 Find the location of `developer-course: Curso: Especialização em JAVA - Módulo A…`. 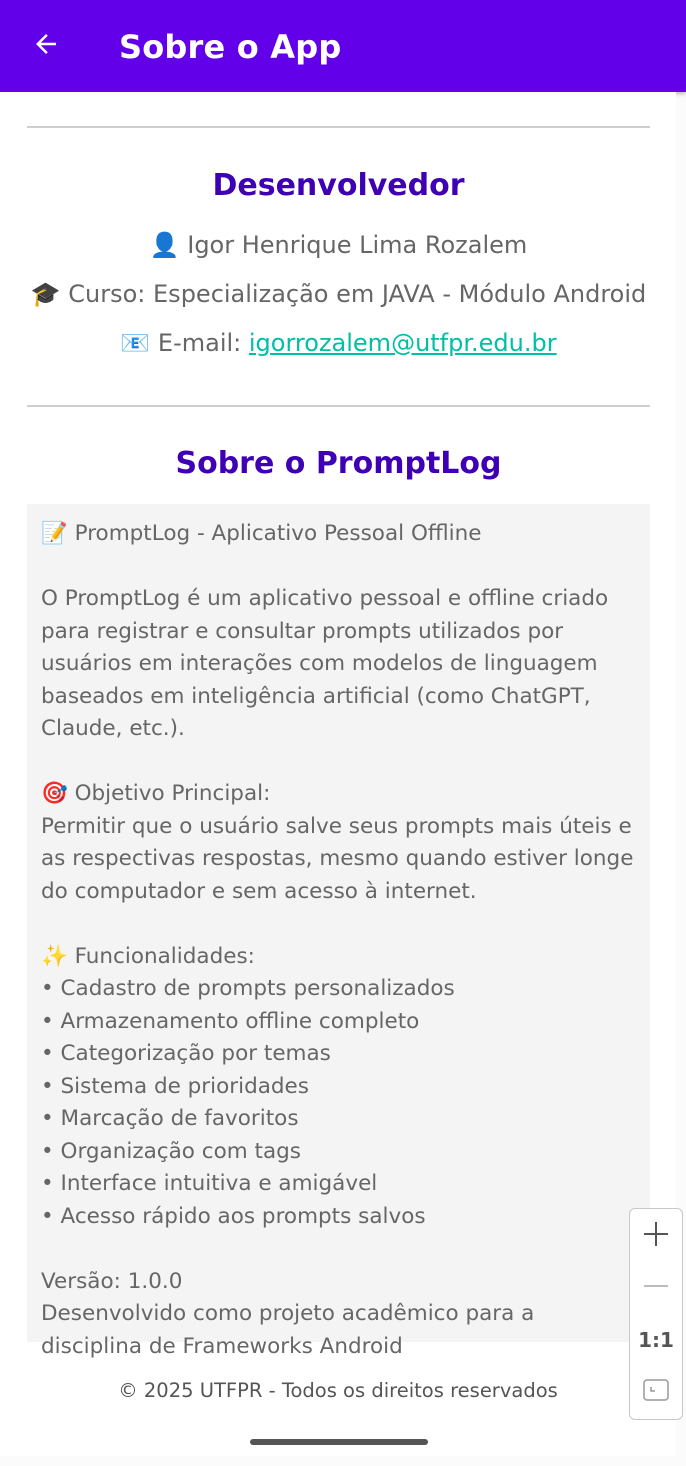

developer-course: Curso: Especialização em JAVA - Módulo A… is located at coordinates (357, 294).